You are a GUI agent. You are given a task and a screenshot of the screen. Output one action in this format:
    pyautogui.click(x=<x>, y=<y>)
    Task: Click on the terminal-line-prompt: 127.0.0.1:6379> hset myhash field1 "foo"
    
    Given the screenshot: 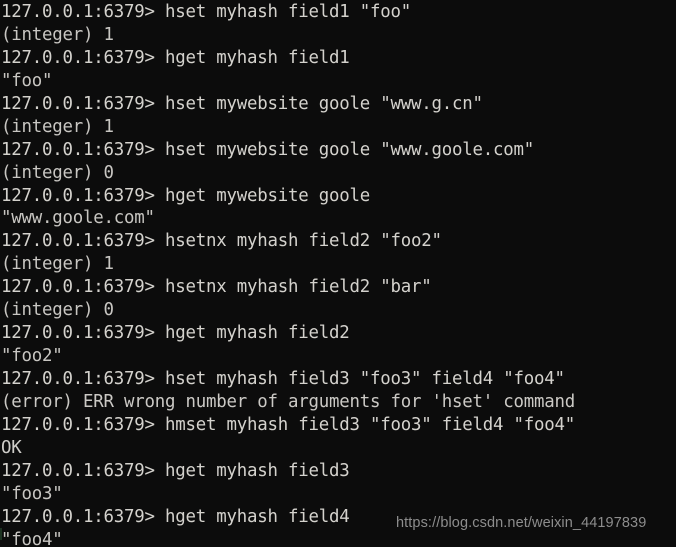 What is the action you would take?
    pyautogui.click(x=206, y=12)
    